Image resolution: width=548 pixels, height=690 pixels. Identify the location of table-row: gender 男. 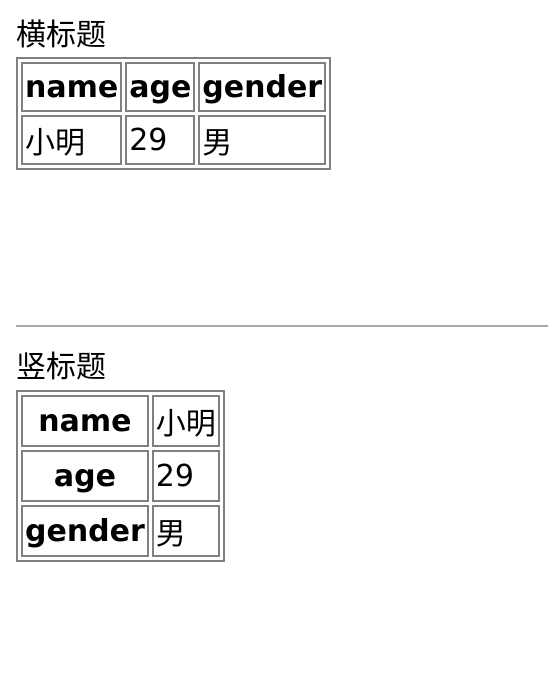
(120, 531).